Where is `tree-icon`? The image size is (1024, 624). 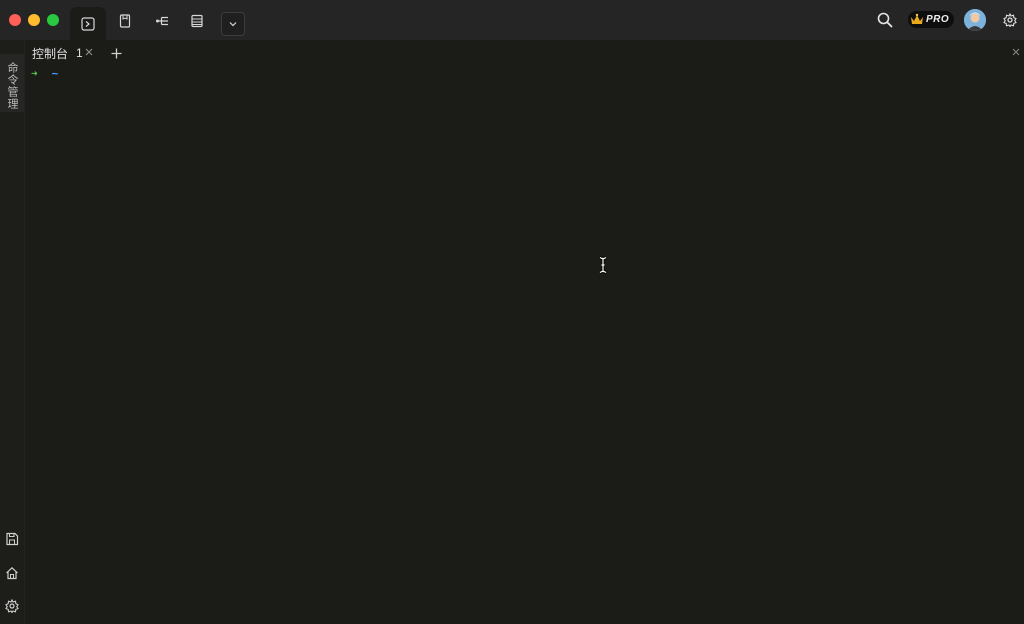 tree-icon is located at coordinates (162, 21).